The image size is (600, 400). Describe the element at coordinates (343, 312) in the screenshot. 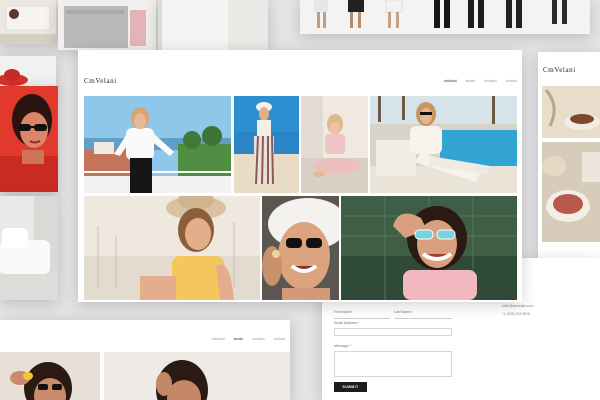

I see `first-name-label: First Name` at that location.